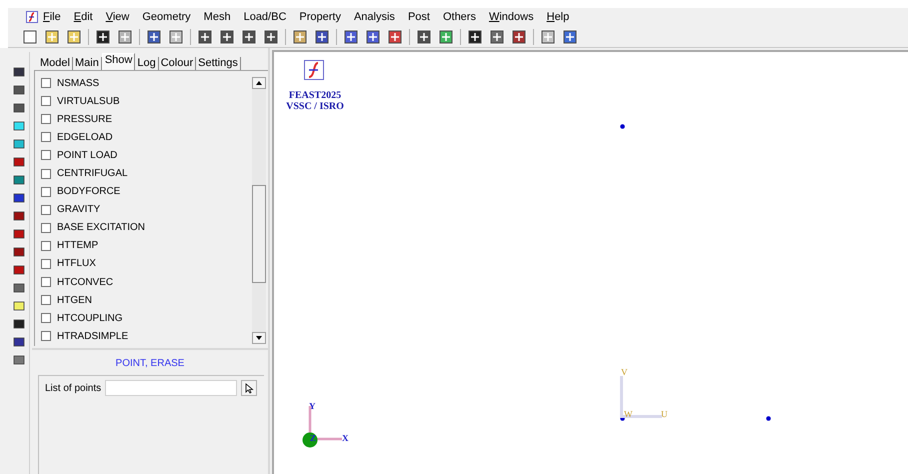  What do you see at coordinates (88, 101) in the screenshot?
I see `checkbox-label: VIRTUALSUB` at bounding box center [88, 101].